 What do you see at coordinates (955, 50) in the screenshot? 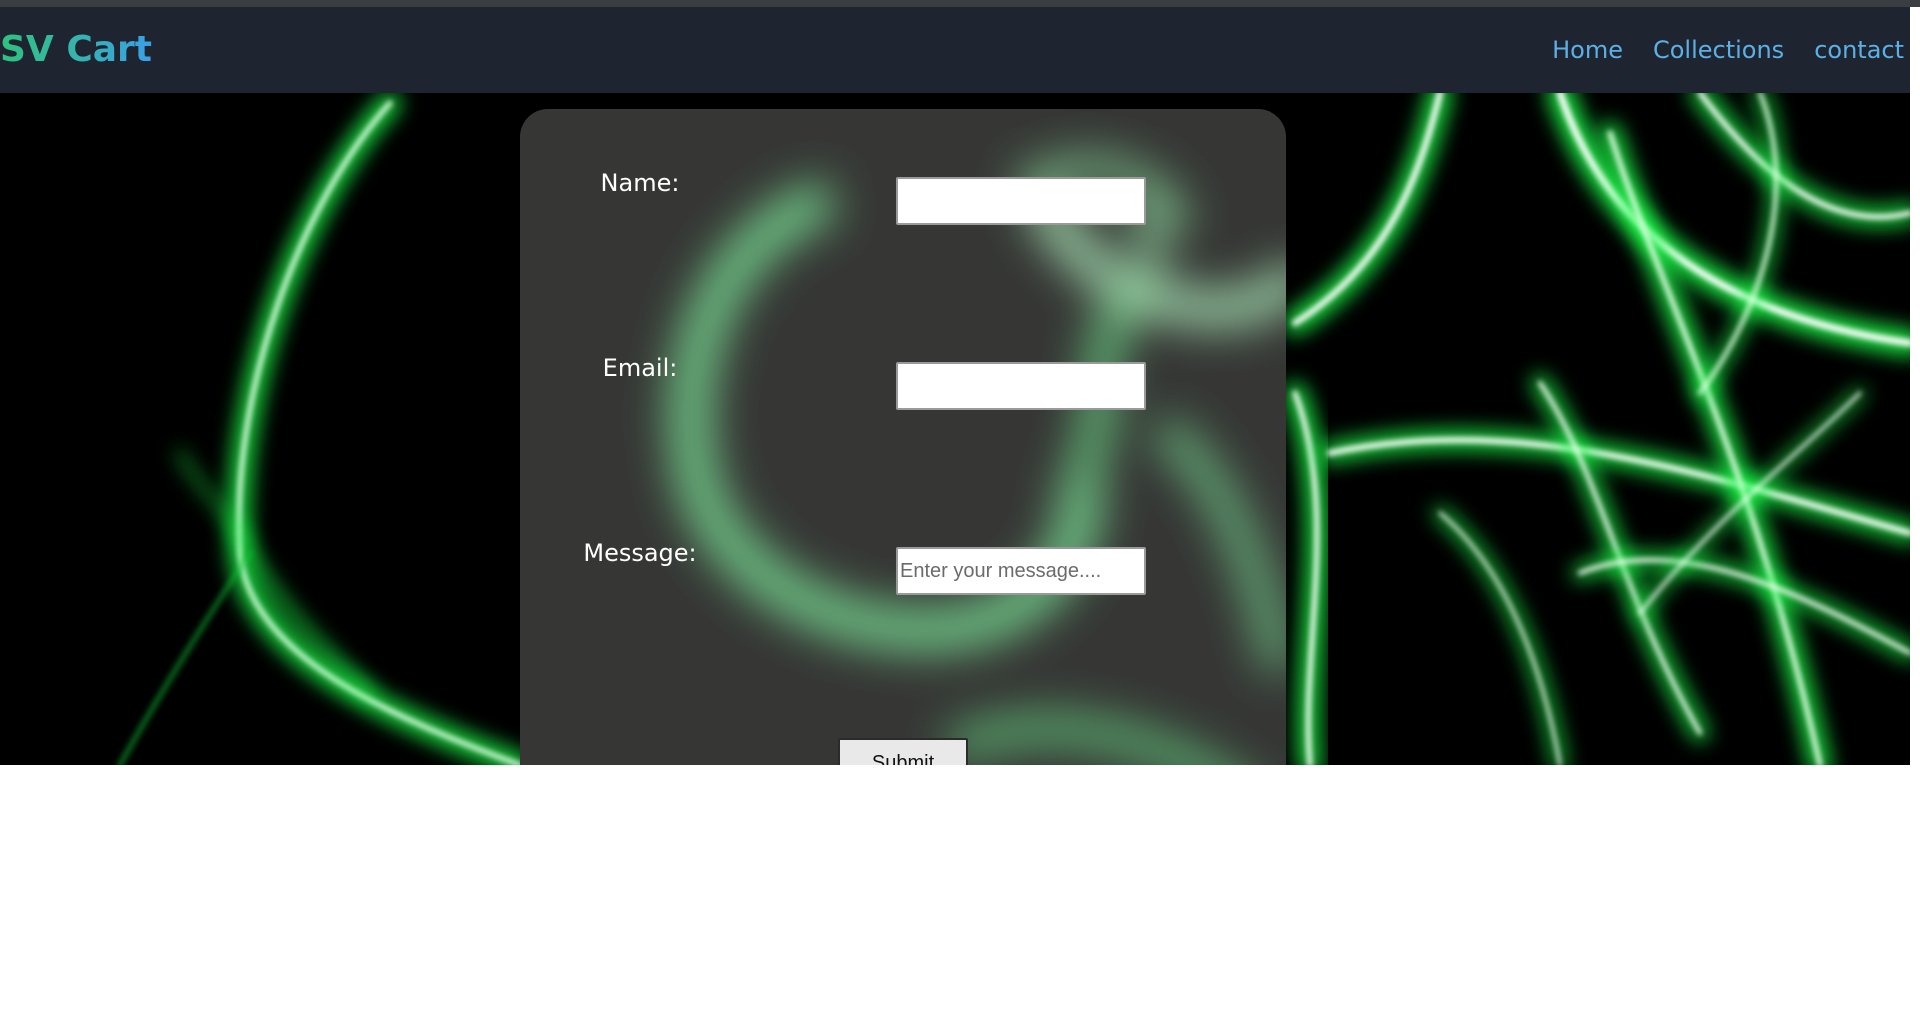
I see `navbar: SV Cart Home Collections contact` at bounding box center [955, 50].